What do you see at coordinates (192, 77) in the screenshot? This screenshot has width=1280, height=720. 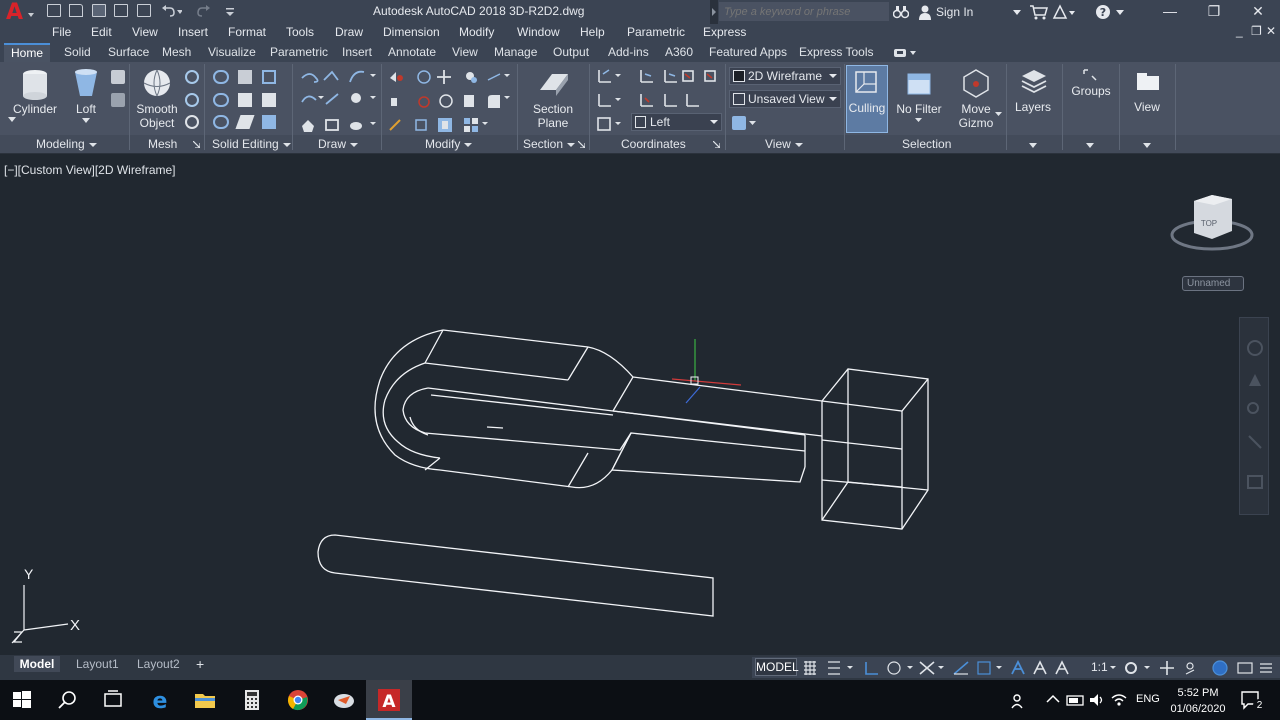 I see `mesh-box-icon` at bounding box center [192, 77].